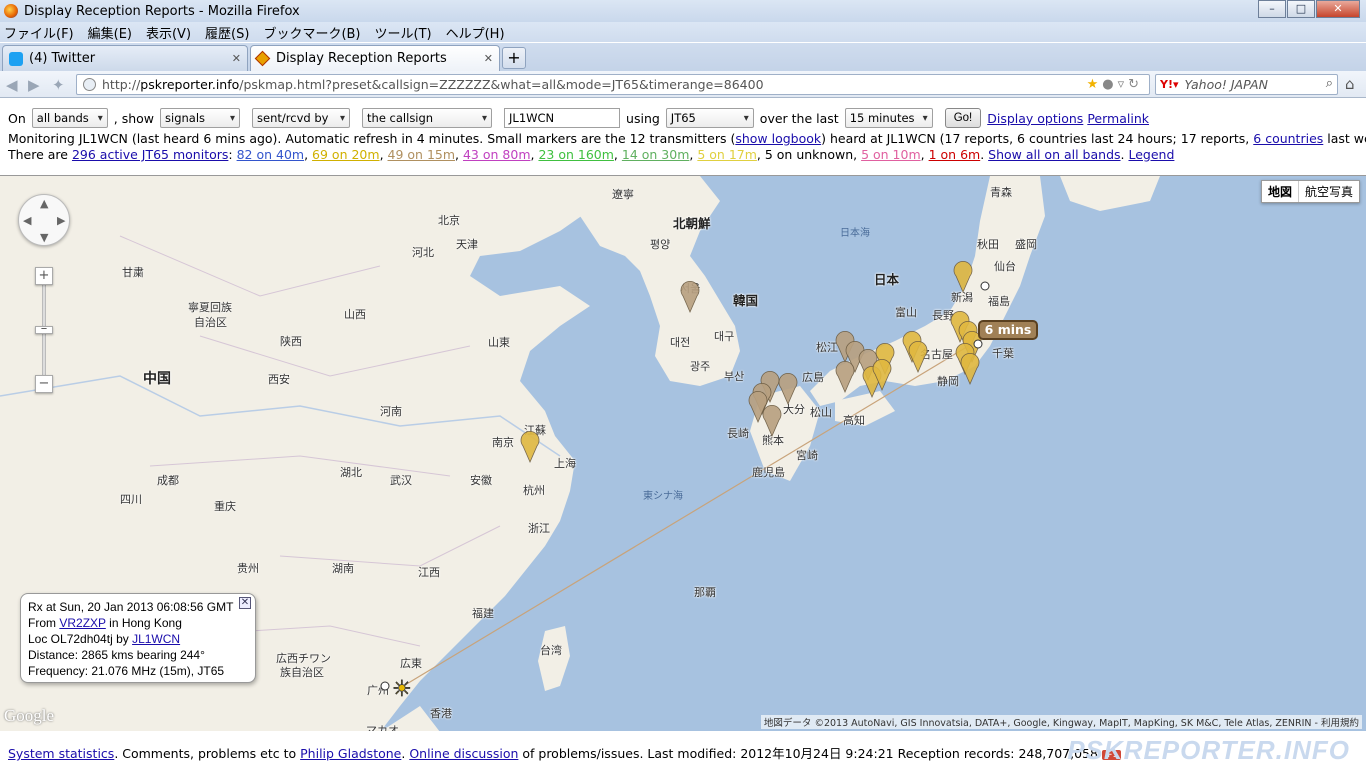 The image size is (1366, 768). I want to click on display-options-link: Display options, so click(1035, 118).